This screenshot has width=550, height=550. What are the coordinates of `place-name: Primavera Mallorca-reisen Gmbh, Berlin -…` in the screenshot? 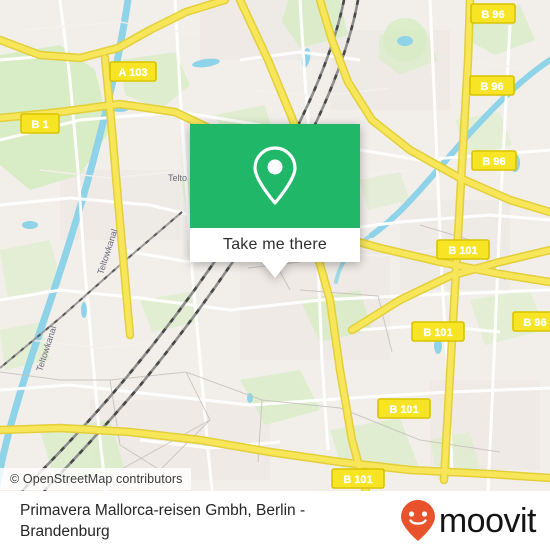 It's located at (163, 520).